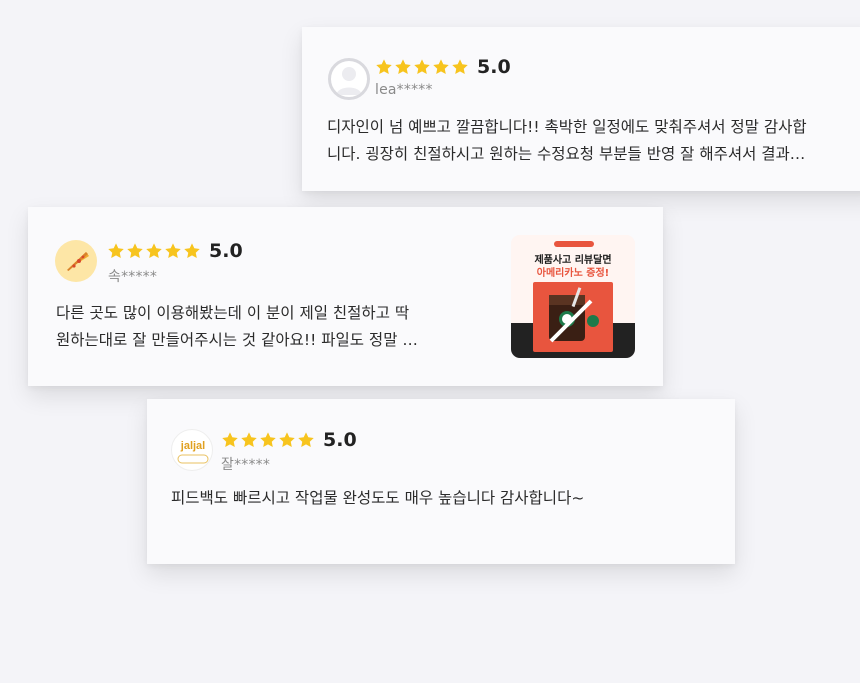  Describe the element at coordinates (567, 127) in the screenshot. I see `review-text-line: 디자인이 넘 예쁘고 깔끔합니다!! 촉박한 일정에도 맞춰주셔서 정말 감사합` at that location.